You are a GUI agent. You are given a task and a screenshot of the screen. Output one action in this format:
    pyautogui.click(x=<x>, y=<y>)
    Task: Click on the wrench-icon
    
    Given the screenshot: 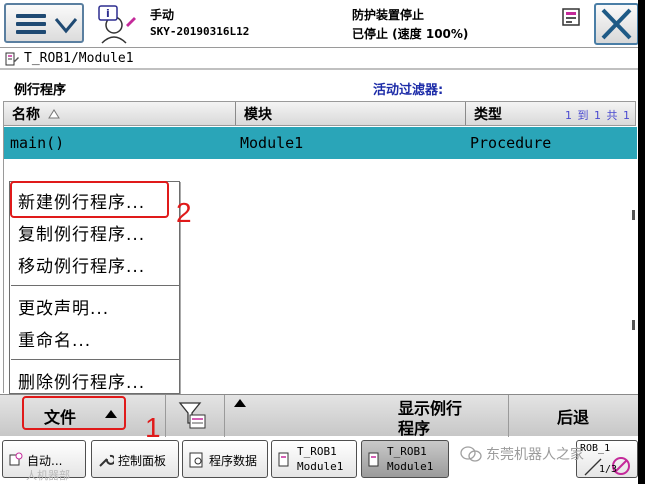 What is the action you would take?
    pyautogui.click(x=106, y=460)
    